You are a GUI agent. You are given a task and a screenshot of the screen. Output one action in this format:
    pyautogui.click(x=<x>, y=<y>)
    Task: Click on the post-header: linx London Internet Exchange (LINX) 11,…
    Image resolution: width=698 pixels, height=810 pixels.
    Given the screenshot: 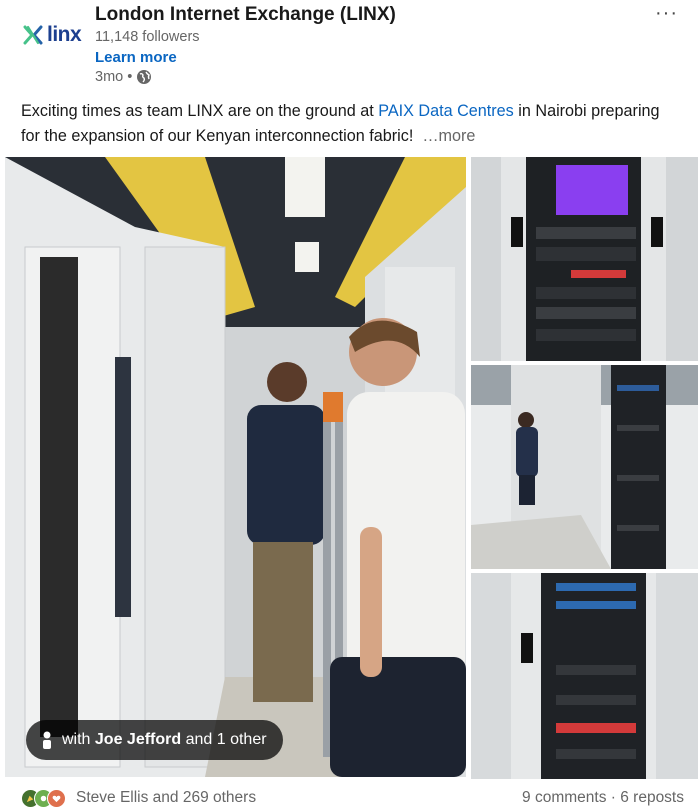 What is the action you would take?
    pyautogui.click(x=349, y=46)
    